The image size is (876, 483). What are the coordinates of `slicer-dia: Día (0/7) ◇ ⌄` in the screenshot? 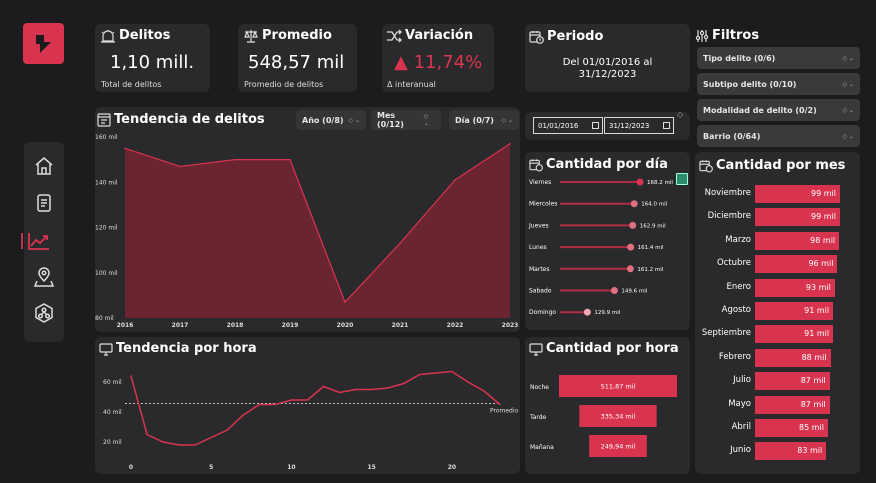 It's located at (484, 120).